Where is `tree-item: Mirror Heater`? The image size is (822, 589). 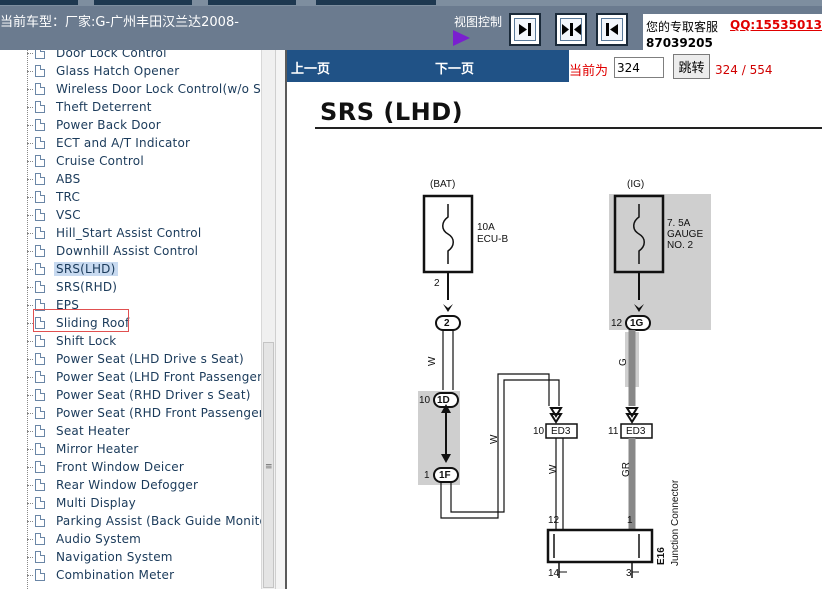 tree-item: Mirror Heater is located at coordinates (144, 450).